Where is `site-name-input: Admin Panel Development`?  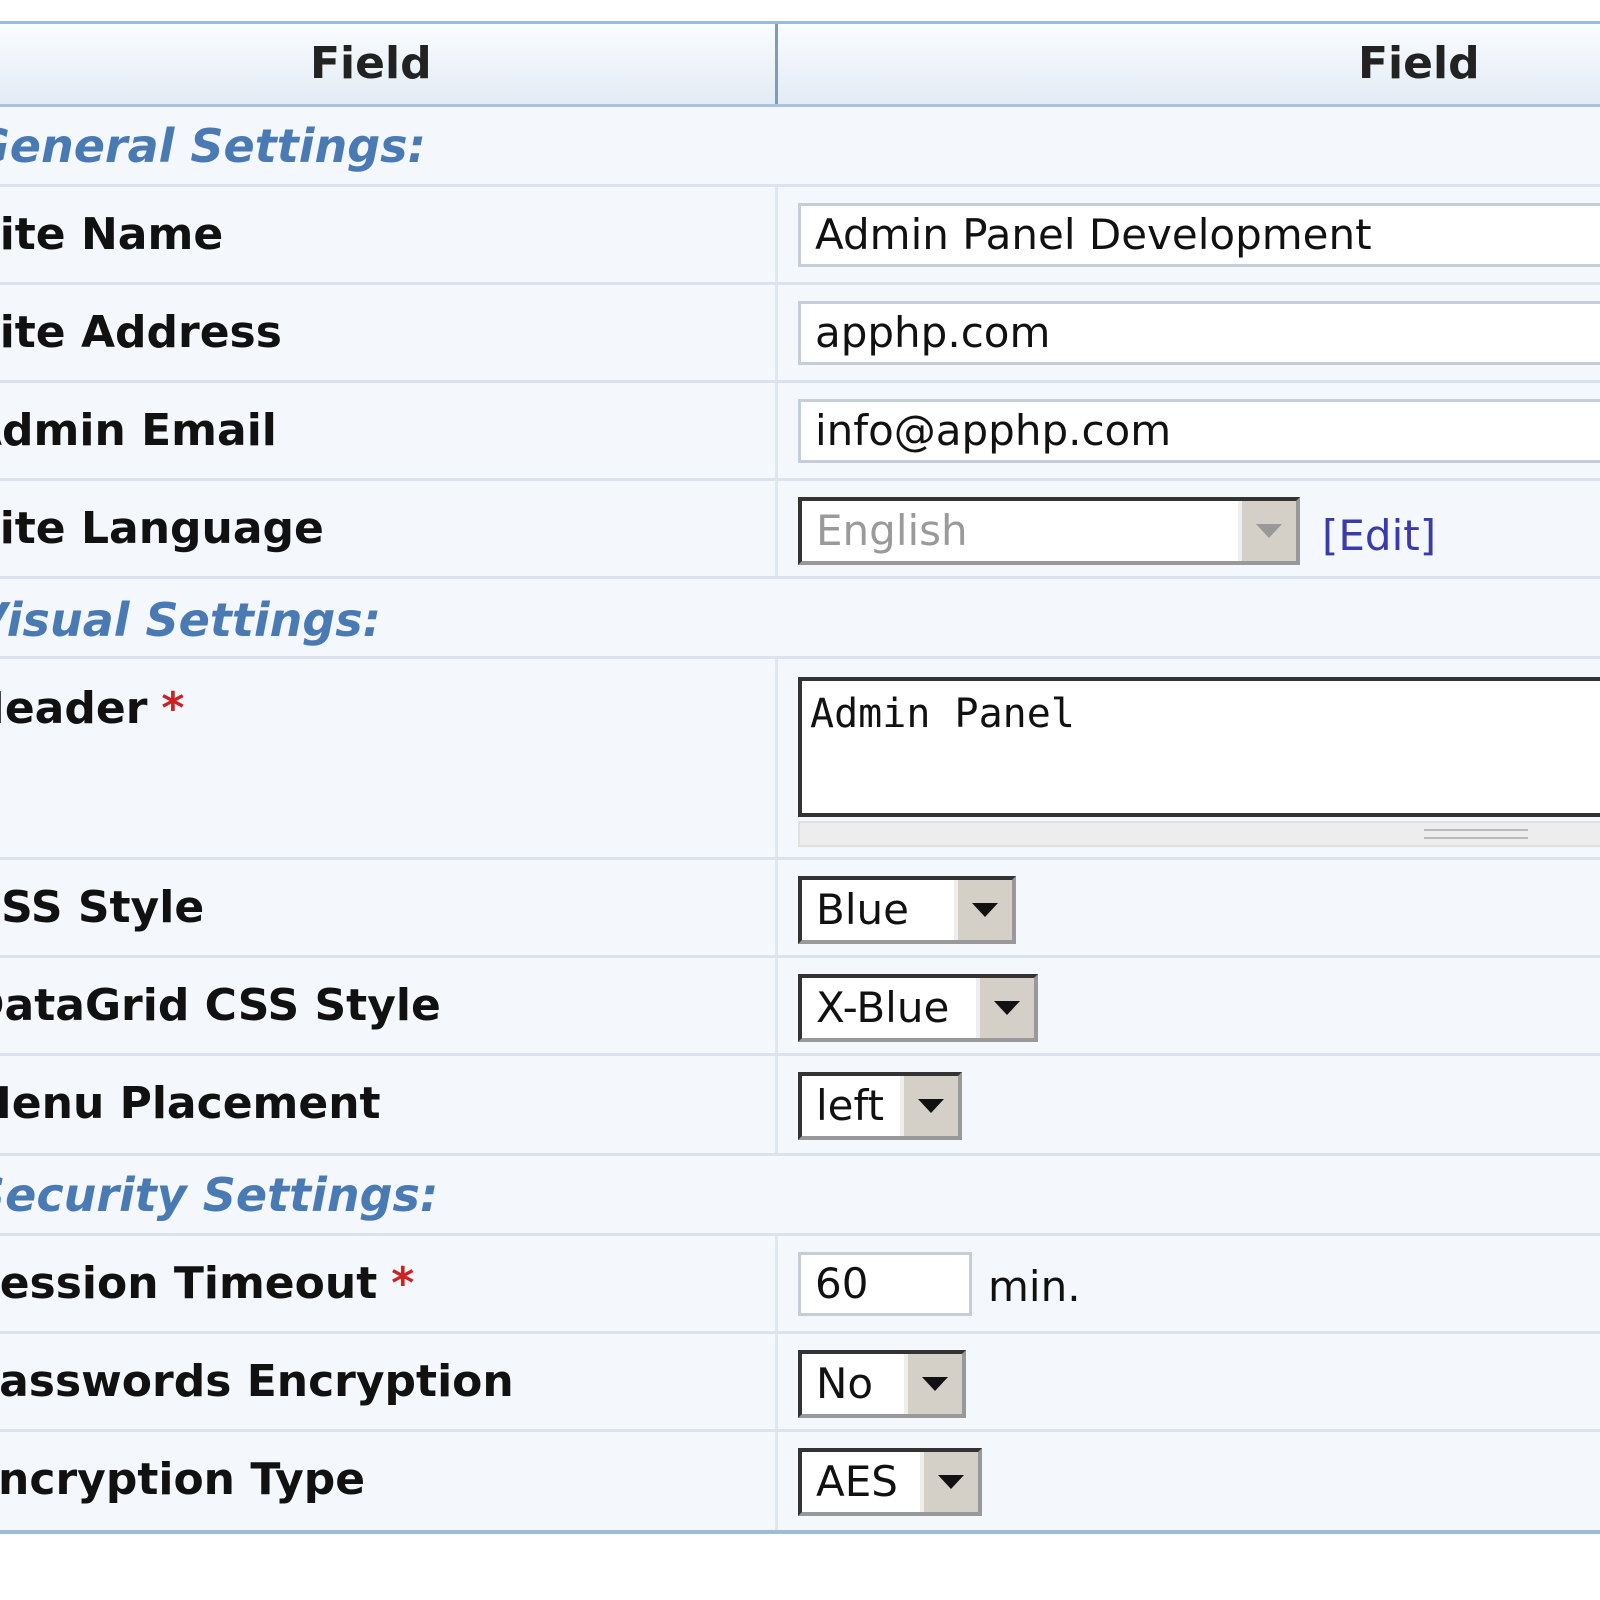 site-name-input: Admin Panel Development is located at coordinates (1199, 235).